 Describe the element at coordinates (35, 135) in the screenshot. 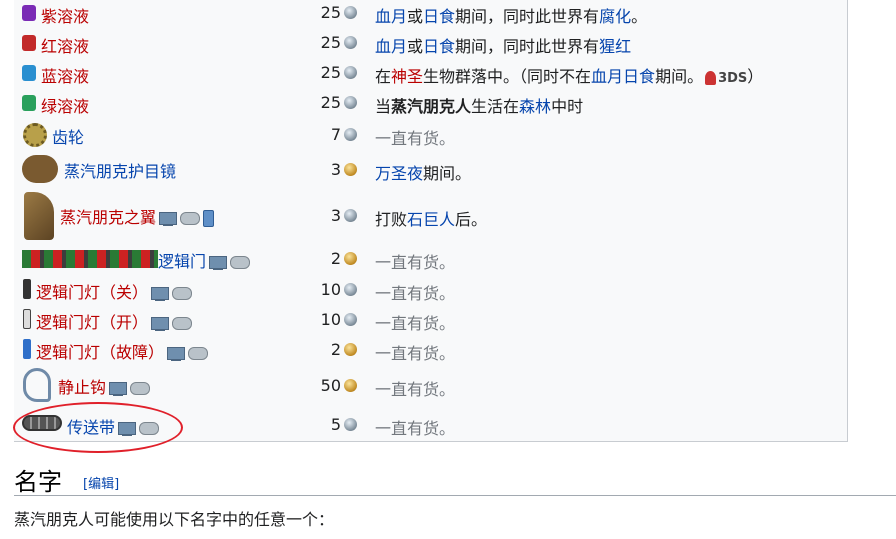

I see `cog-icon` at that location.